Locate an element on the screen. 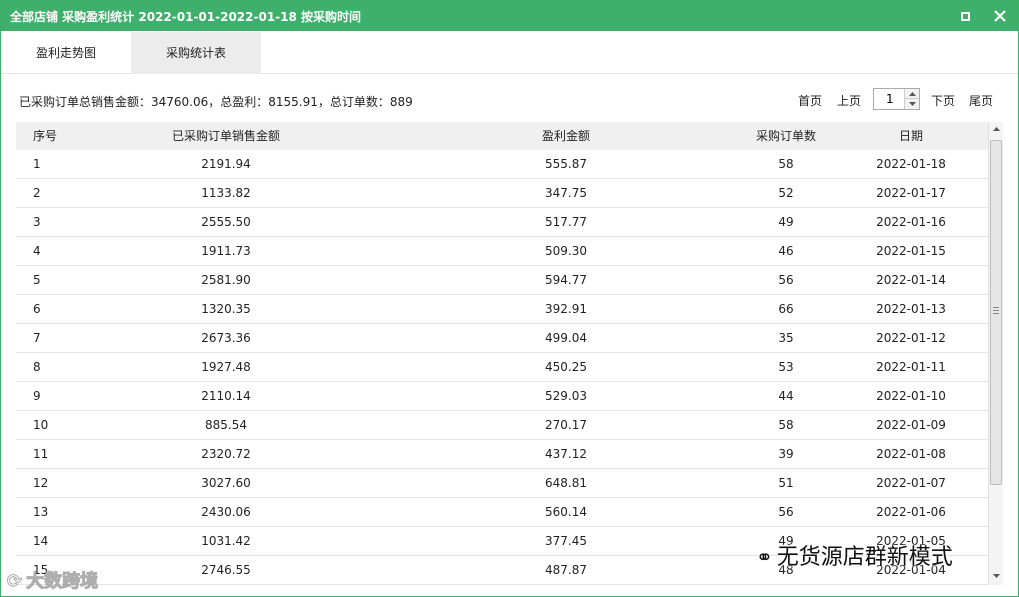  cell-sales-amount: 1320.35 is located at coordinates (226, 309).